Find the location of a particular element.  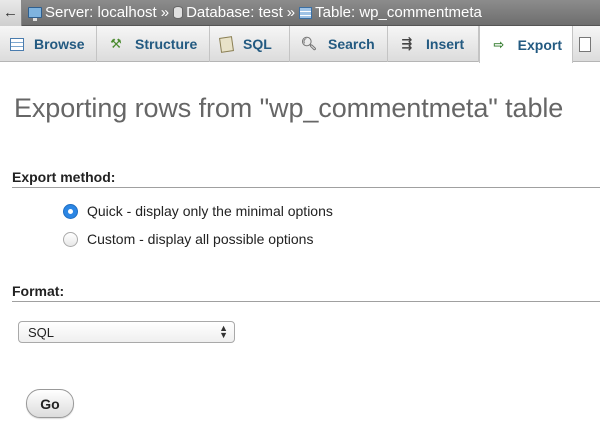

radio-custom-label: Custom - display all possible options is located at coordinates (200, 239).